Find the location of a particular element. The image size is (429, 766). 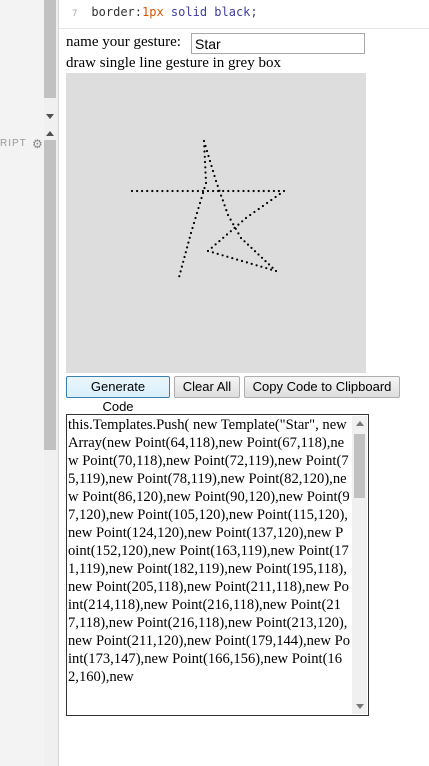

textarea-scroll-down-icon is located at coordinates (360, 706).